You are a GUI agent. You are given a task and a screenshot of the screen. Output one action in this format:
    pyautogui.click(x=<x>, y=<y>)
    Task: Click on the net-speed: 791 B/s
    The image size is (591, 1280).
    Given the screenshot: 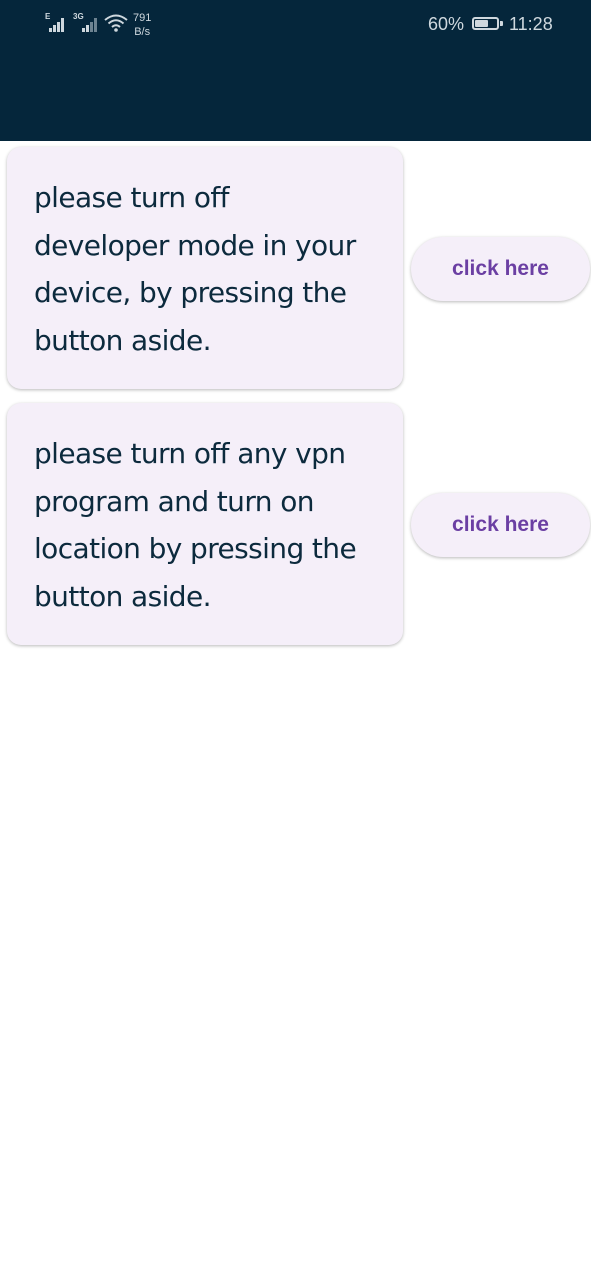 What is the action you would take?
    pyautogui.click(x=142, y=25)
    